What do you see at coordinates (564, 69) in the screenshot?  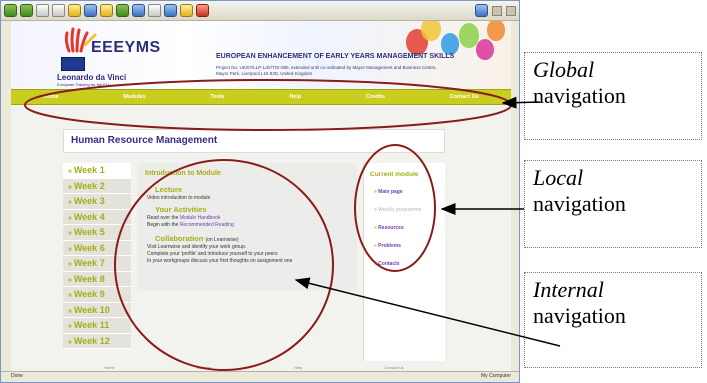 I see `global-label: Global` at bounding box center [564, 69].